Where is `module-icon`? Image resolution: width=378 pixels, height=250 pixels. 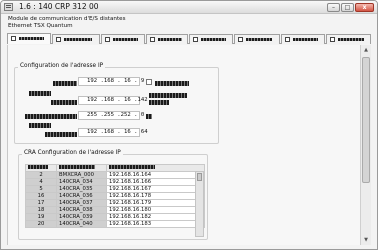 module-icon is located at coordinates (8, 7).